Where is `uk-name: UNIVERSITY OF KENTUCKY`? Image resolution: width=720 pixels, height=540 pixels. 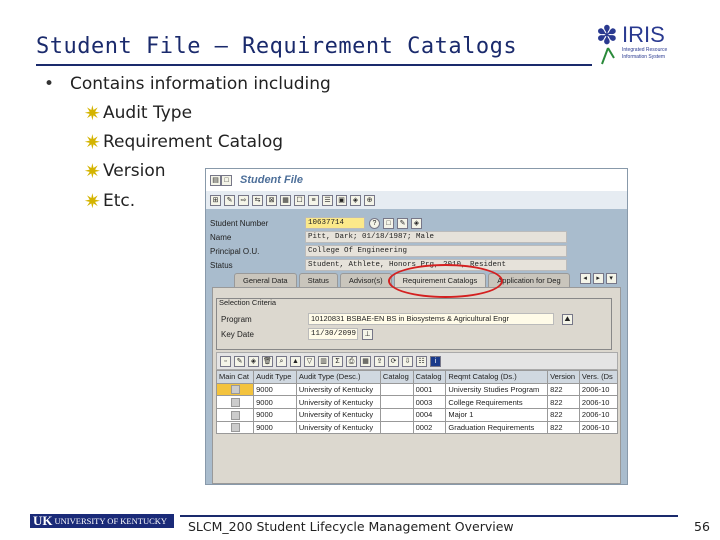
uk-name: UNIVERSITY OF KENTUCKY is located at coordinates (111, 521).